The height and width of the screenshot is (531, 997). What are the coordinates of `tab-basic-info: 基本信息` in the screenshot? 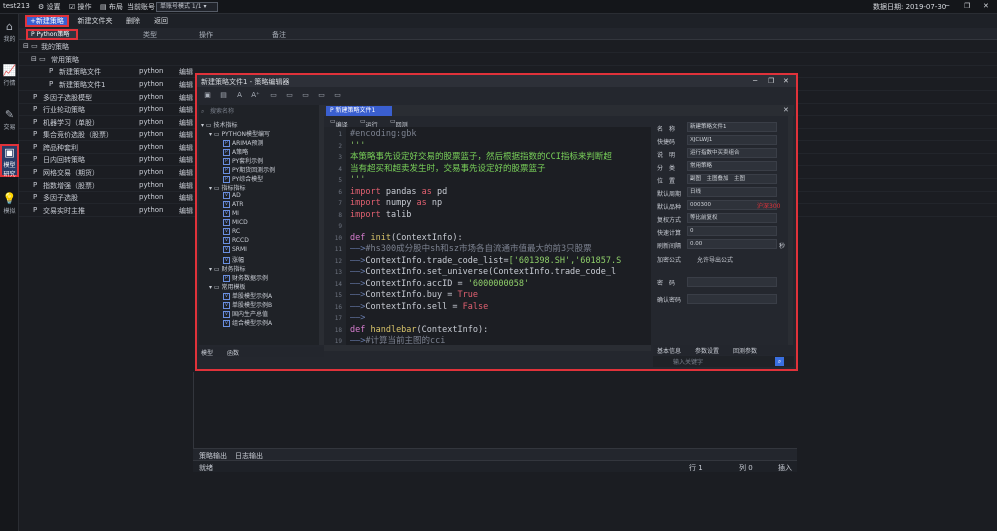 It's located at (669, 350).